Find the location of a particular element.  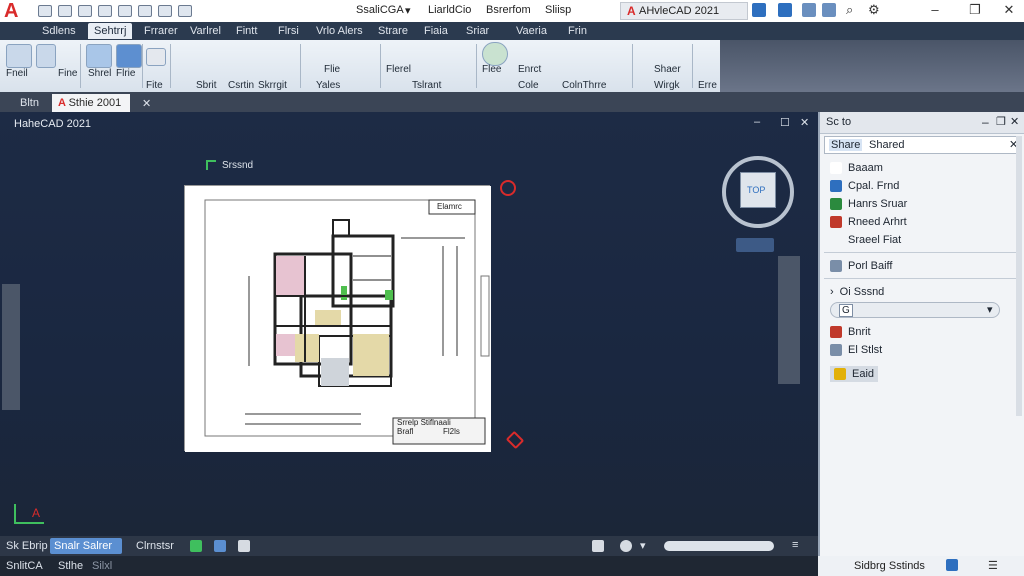

command-label-1: SnlitCA is located at coordinates (24, 566).